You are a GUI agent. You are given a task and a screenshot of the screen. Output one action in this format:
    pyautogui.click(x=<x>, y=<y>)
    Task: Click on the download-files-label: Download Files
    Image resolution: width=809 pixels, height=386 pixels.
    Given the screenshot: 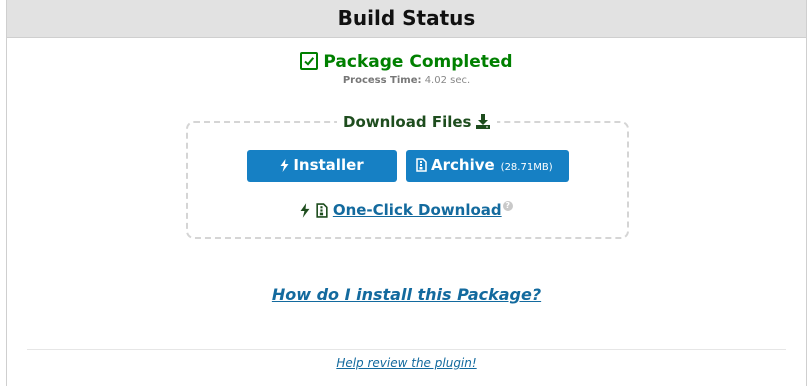 What is the action you would take?
    pyautogui.click(x=407, y=122)
    